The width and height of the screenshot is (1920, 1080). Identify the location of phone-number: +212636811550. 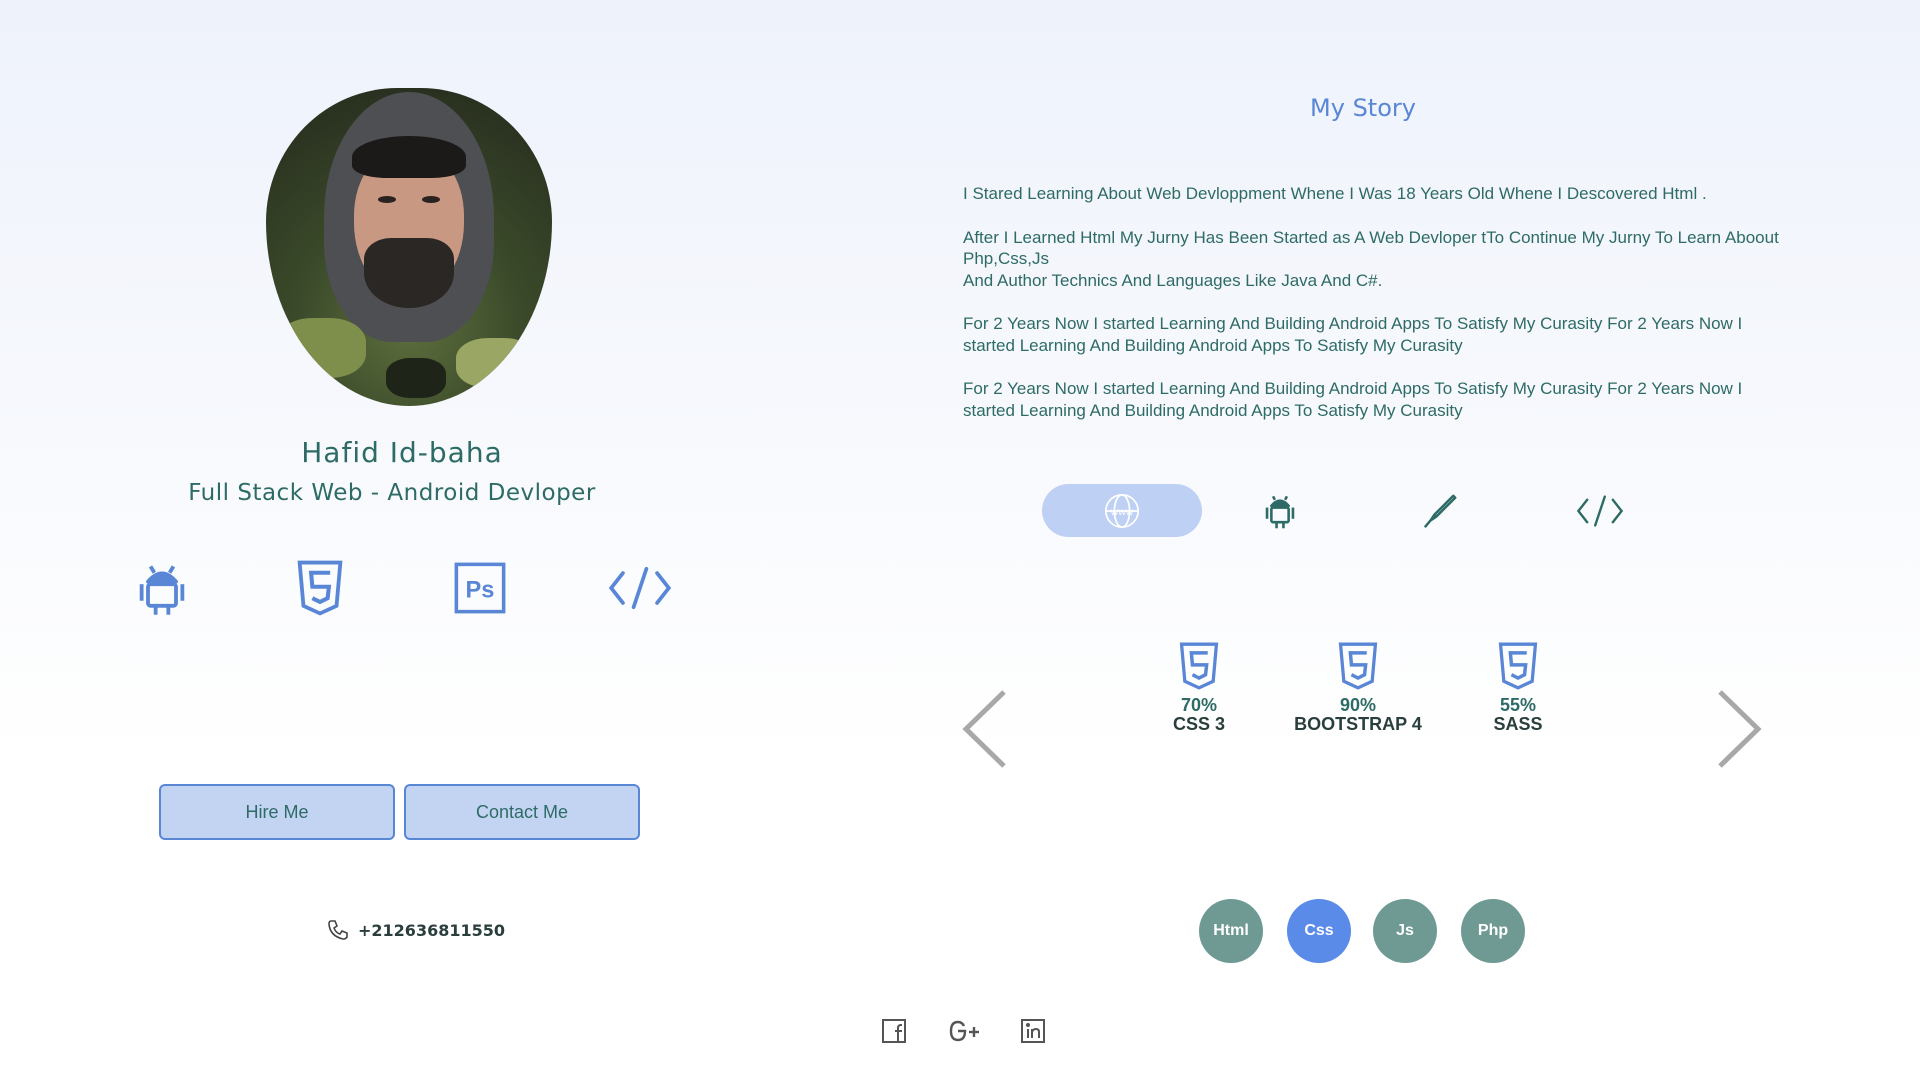
(431, 930).